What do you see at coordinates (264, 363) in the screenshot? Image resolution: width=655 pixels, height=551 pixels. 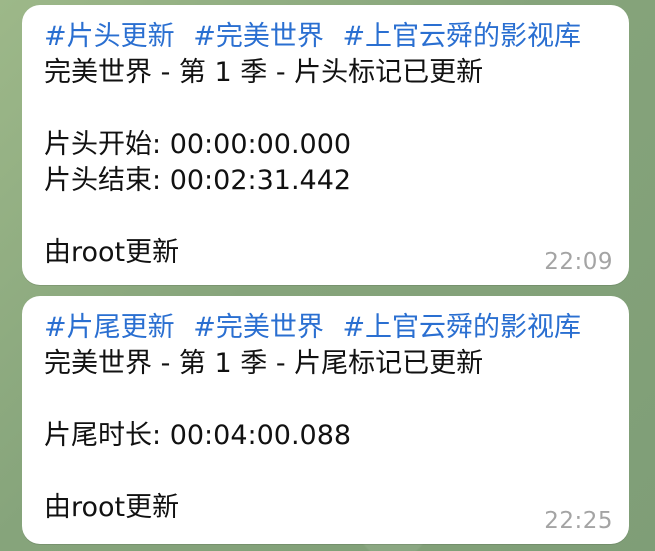 I see `message-title: 完美世界 - 第 1 季 - 片尾标记已更新` at bounding box center [264, 363].